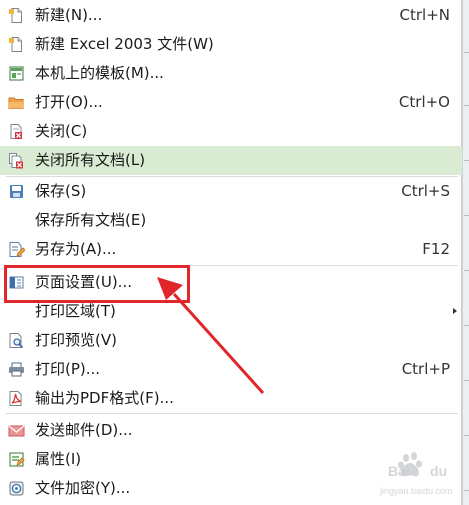 The width and height of the screenshot is (469, 505). What do you see at coordinates (425, 369) in the screenshot?
I see `menu-item-shortcut: Ctrl+P` at bounding box center [425, 369].